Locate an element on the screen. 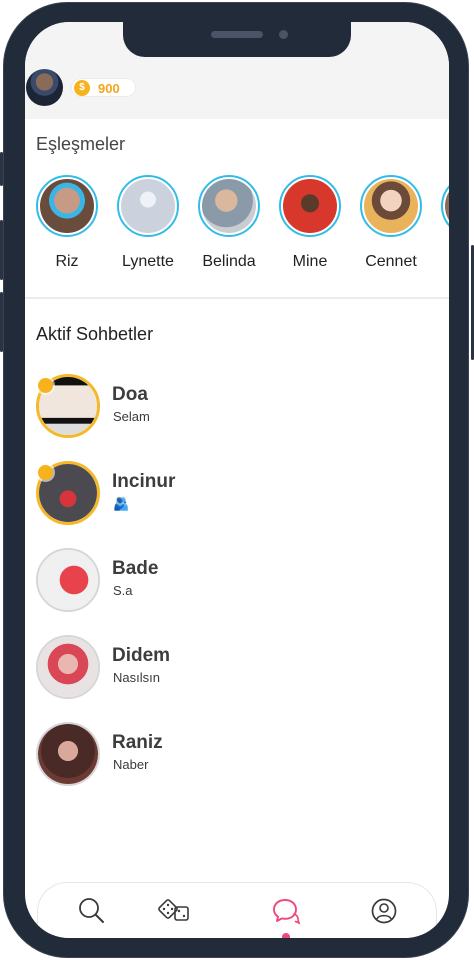 This screenshot has height=962, width=474. chat-row: Incinur 🫂 is located at coordinates (236, 496).